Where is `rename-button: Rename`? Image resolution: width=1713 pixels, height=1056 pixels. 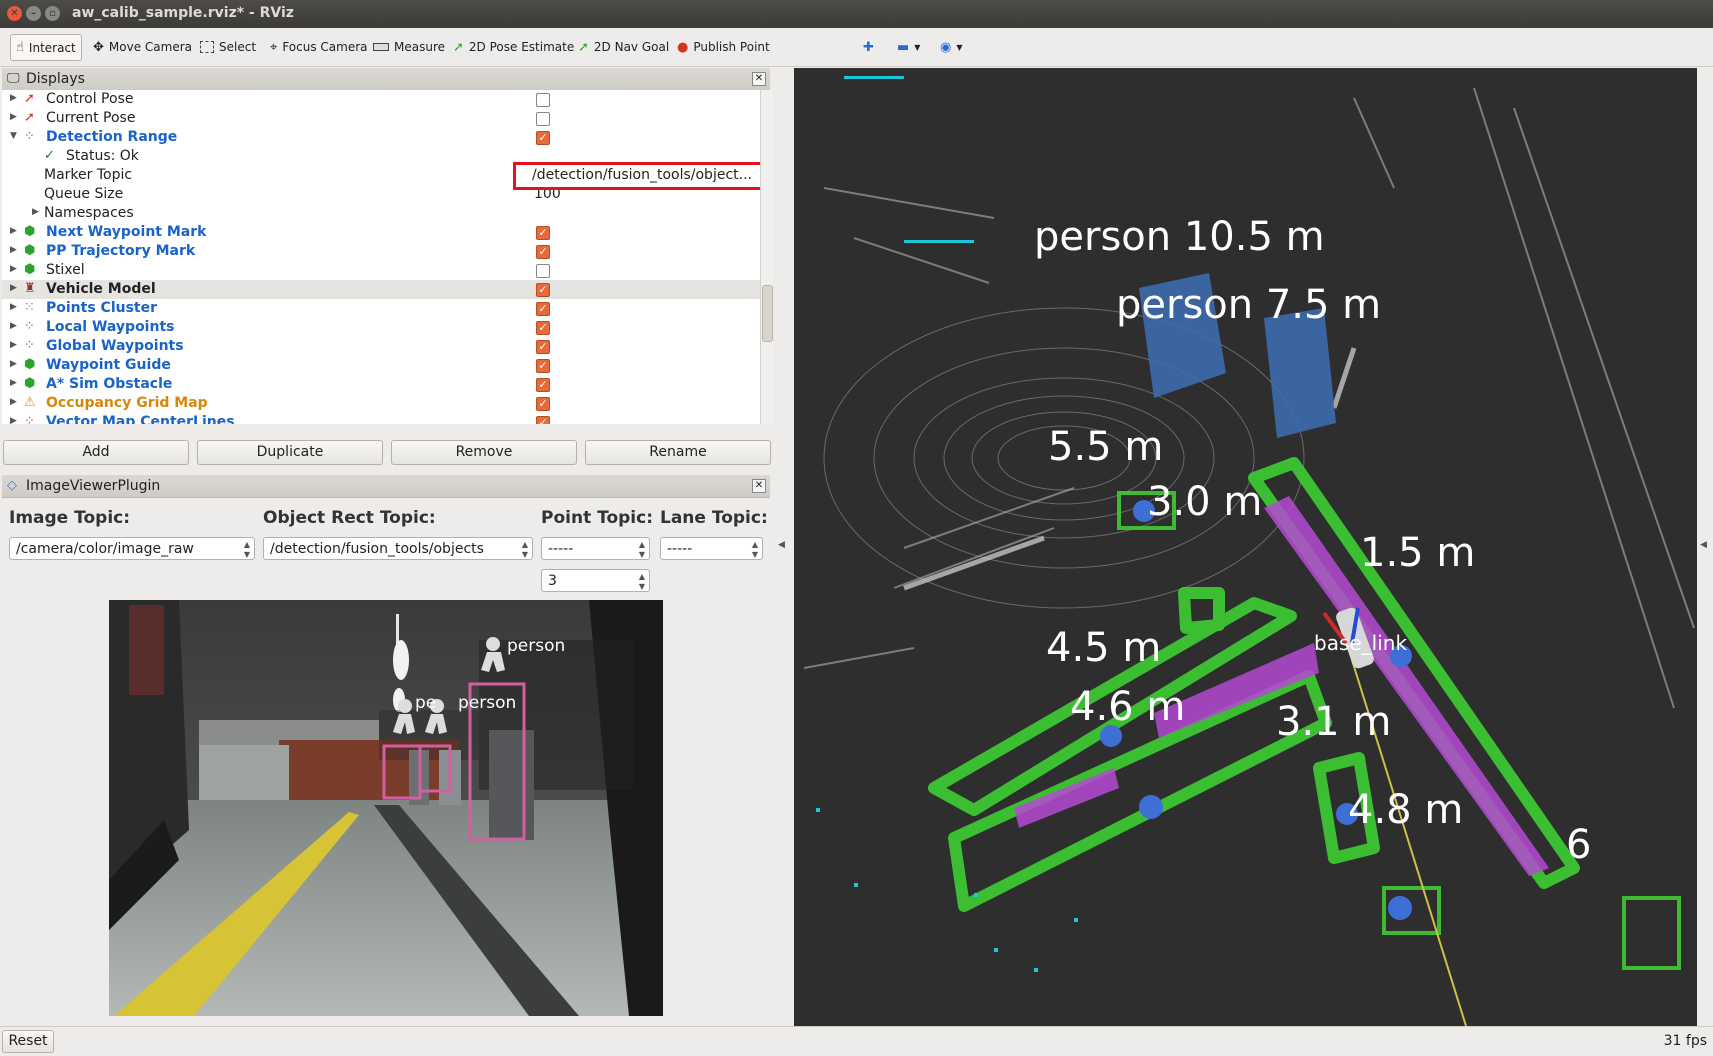
rename-button: Rename is located at coordinates (678, 452).